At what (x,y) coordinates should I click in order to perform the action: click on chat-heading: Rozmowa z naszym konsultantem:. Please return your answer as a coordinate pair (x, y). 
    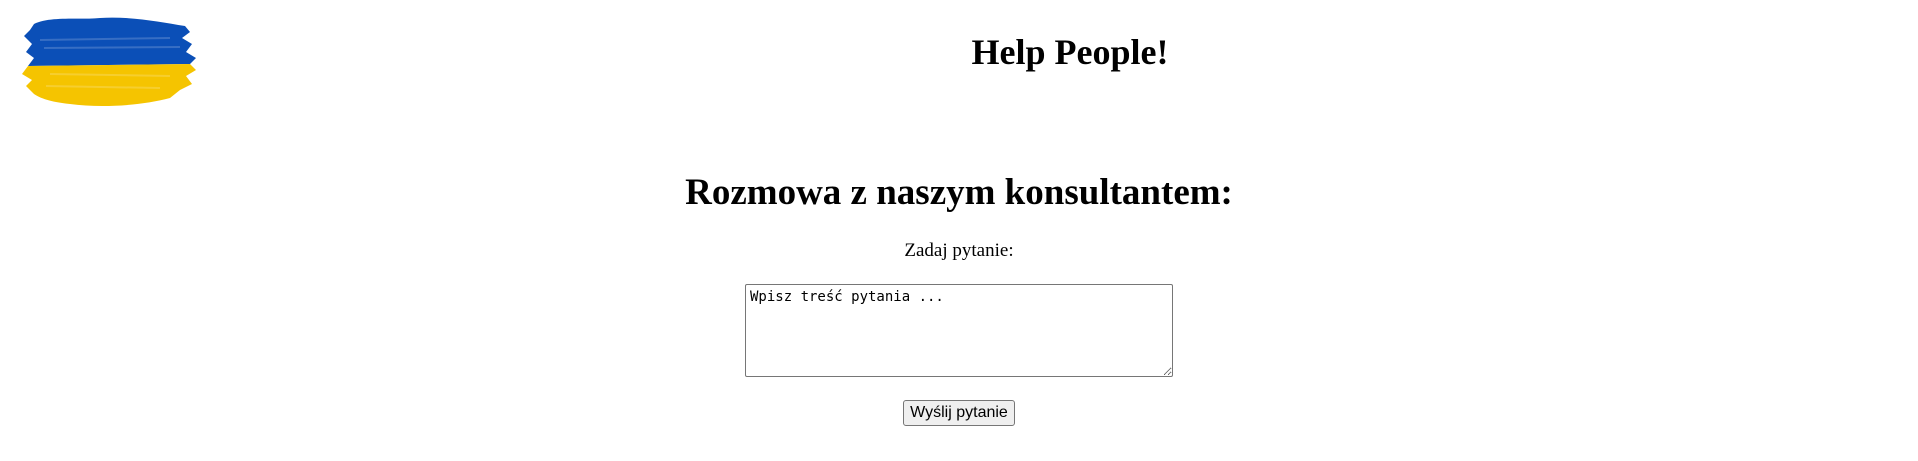
    Looking at the image, I should click on (959, 192).